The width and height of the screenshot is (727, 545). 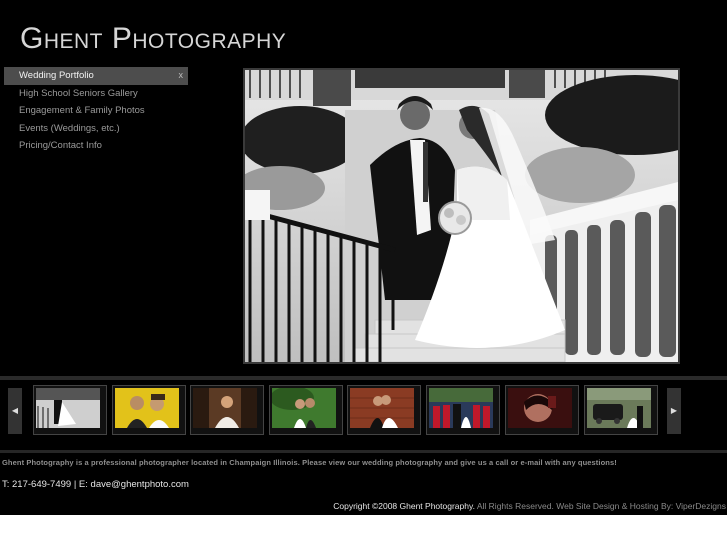 I want to click on filmstrip-prev-button: ◀, so click(x=15, y=411).